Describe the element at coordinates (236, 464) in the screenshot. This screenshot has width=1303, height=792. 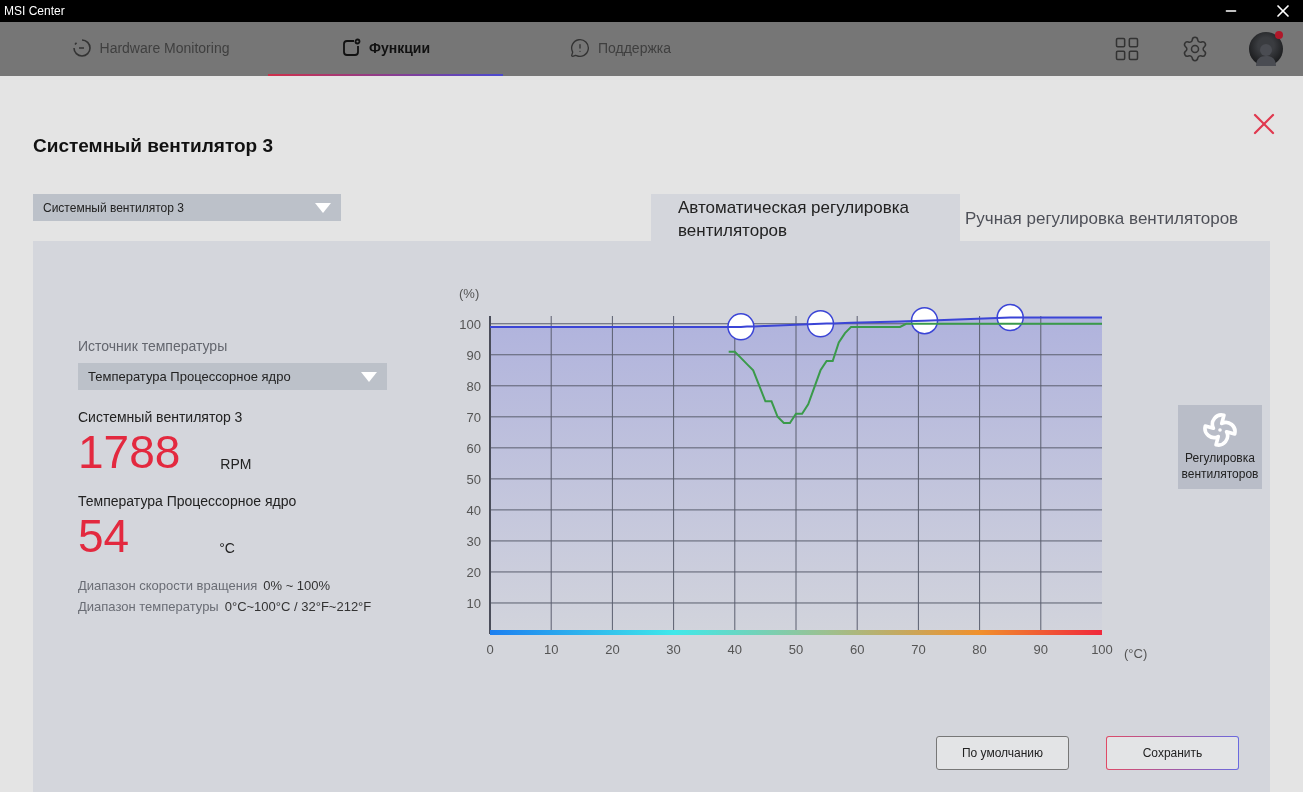
I see `fan-speed-unit: RPM` at that location.